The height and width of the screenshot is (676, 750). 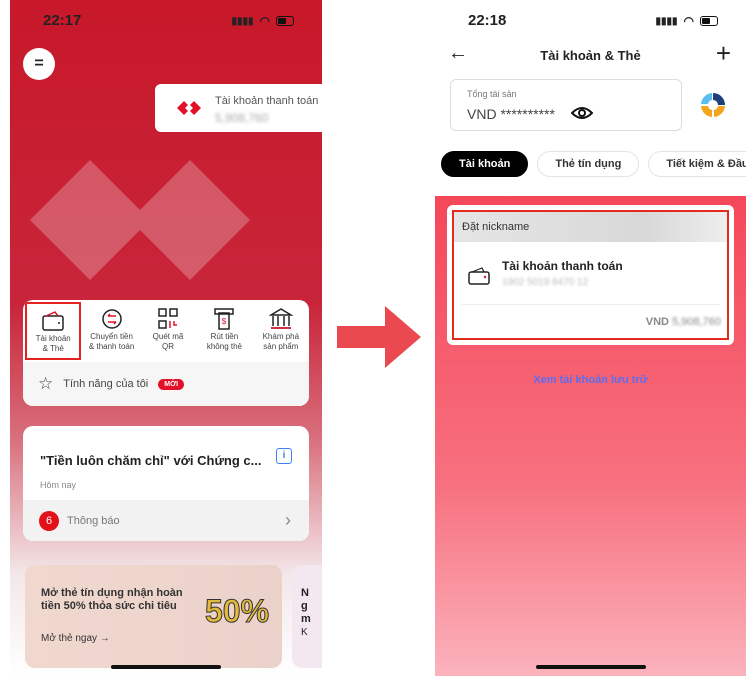 I want to click on qr-icon, so click(x=168, y=318).